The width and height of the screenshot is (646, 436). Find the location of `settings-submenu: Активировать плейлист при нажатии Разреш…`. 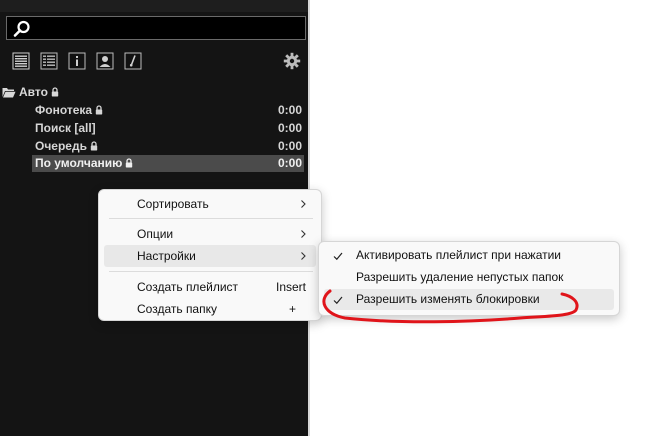

settings-submenu: Активировать плейлист при нажатии Разреш… is located at coordinates (469, 278).